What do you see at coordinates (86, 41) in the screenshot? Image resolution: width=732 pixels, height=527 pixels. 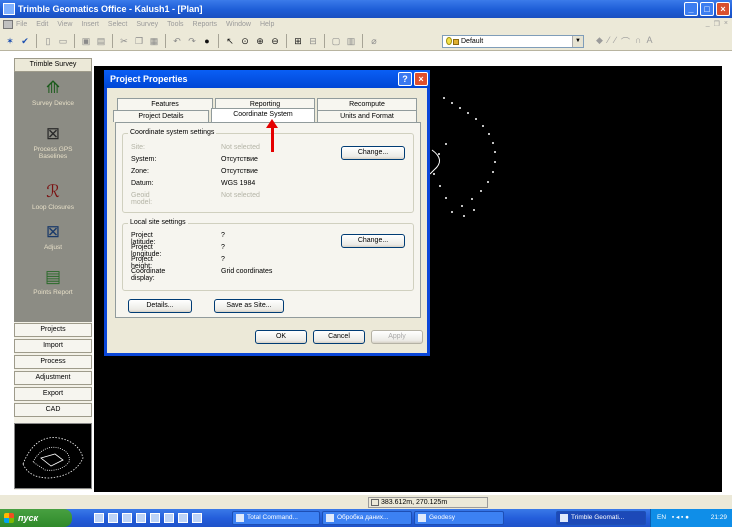 I see `print-icon: ▣` at bounding box center [86, 41].